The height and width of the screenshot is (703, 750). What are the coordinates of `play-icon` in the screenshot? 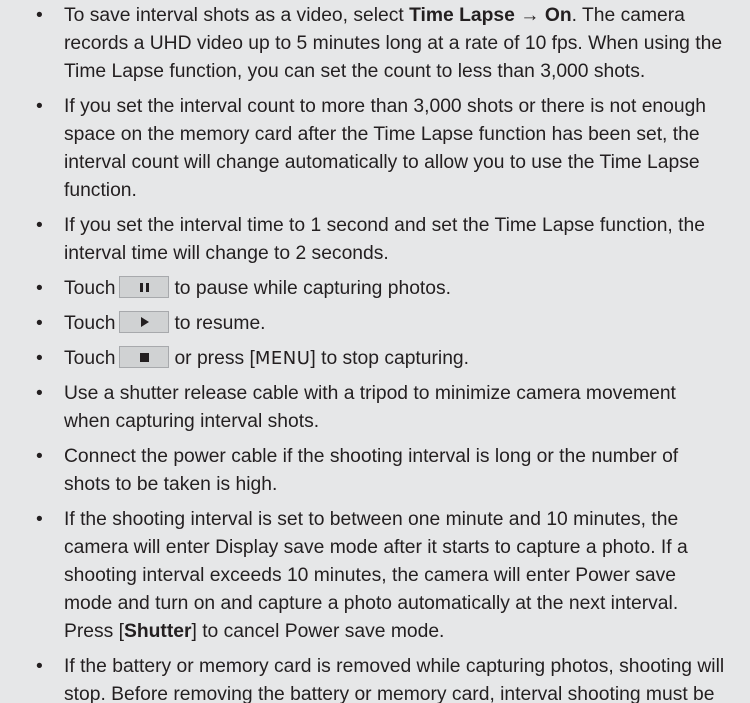 It's located at (144, 322).